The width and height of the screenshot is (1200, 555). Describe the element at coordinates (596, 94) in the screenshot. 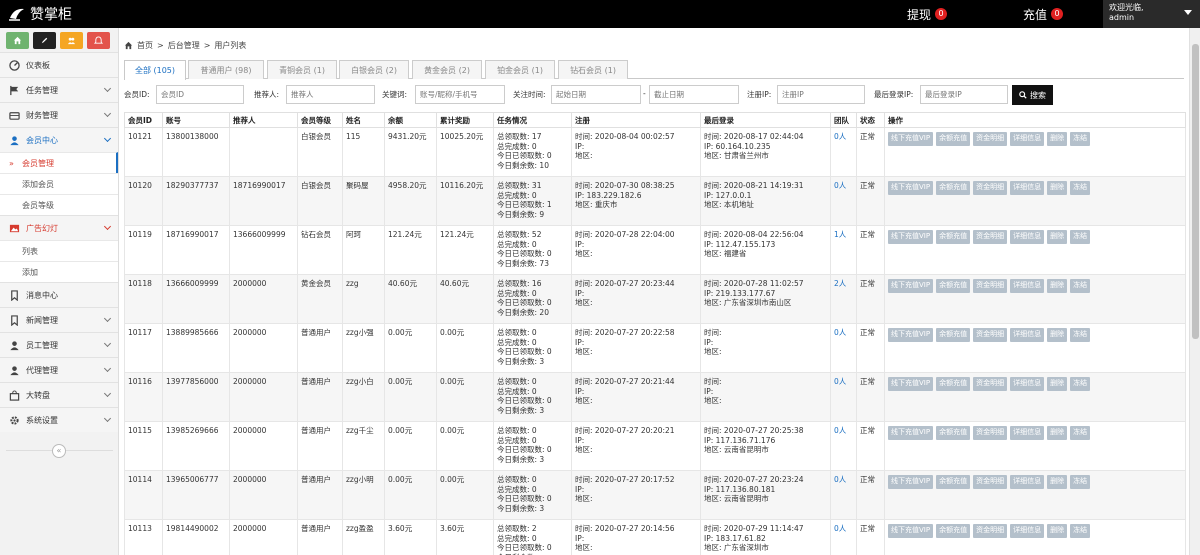

I see `start-date-input` at that location.